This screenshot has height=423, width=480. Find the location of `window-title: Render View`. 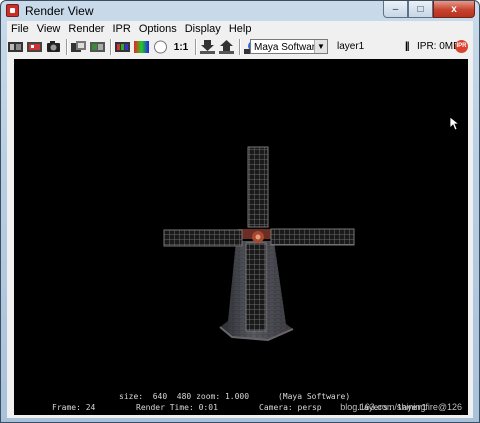

window-title: Render View is located at coordinates (59, 11).